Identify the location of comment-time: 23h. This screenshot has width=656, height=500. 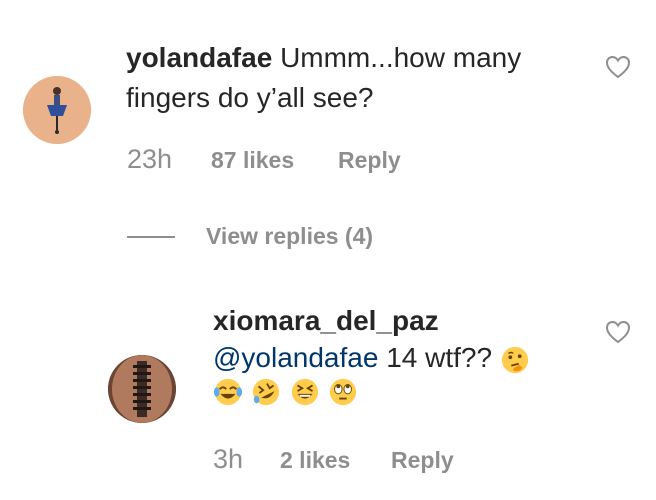
(149, 159).